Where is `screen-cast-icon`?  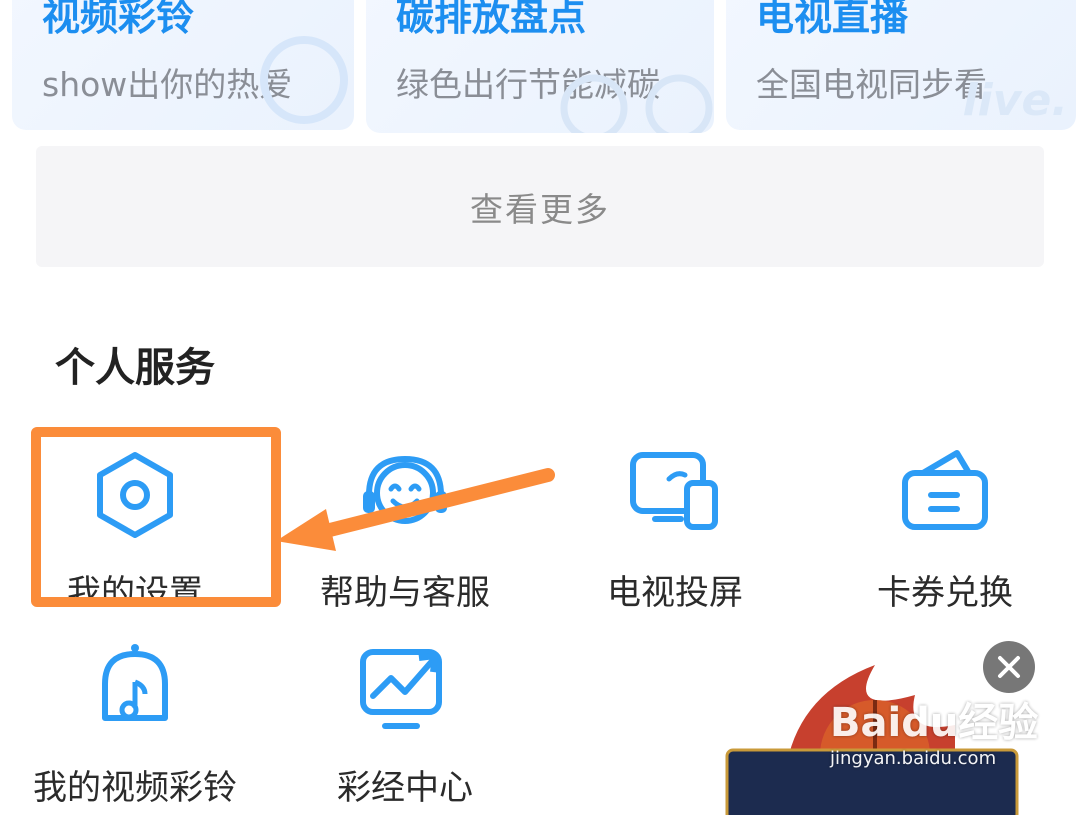
screen-cast-icon is located at coordinates (674, 491).